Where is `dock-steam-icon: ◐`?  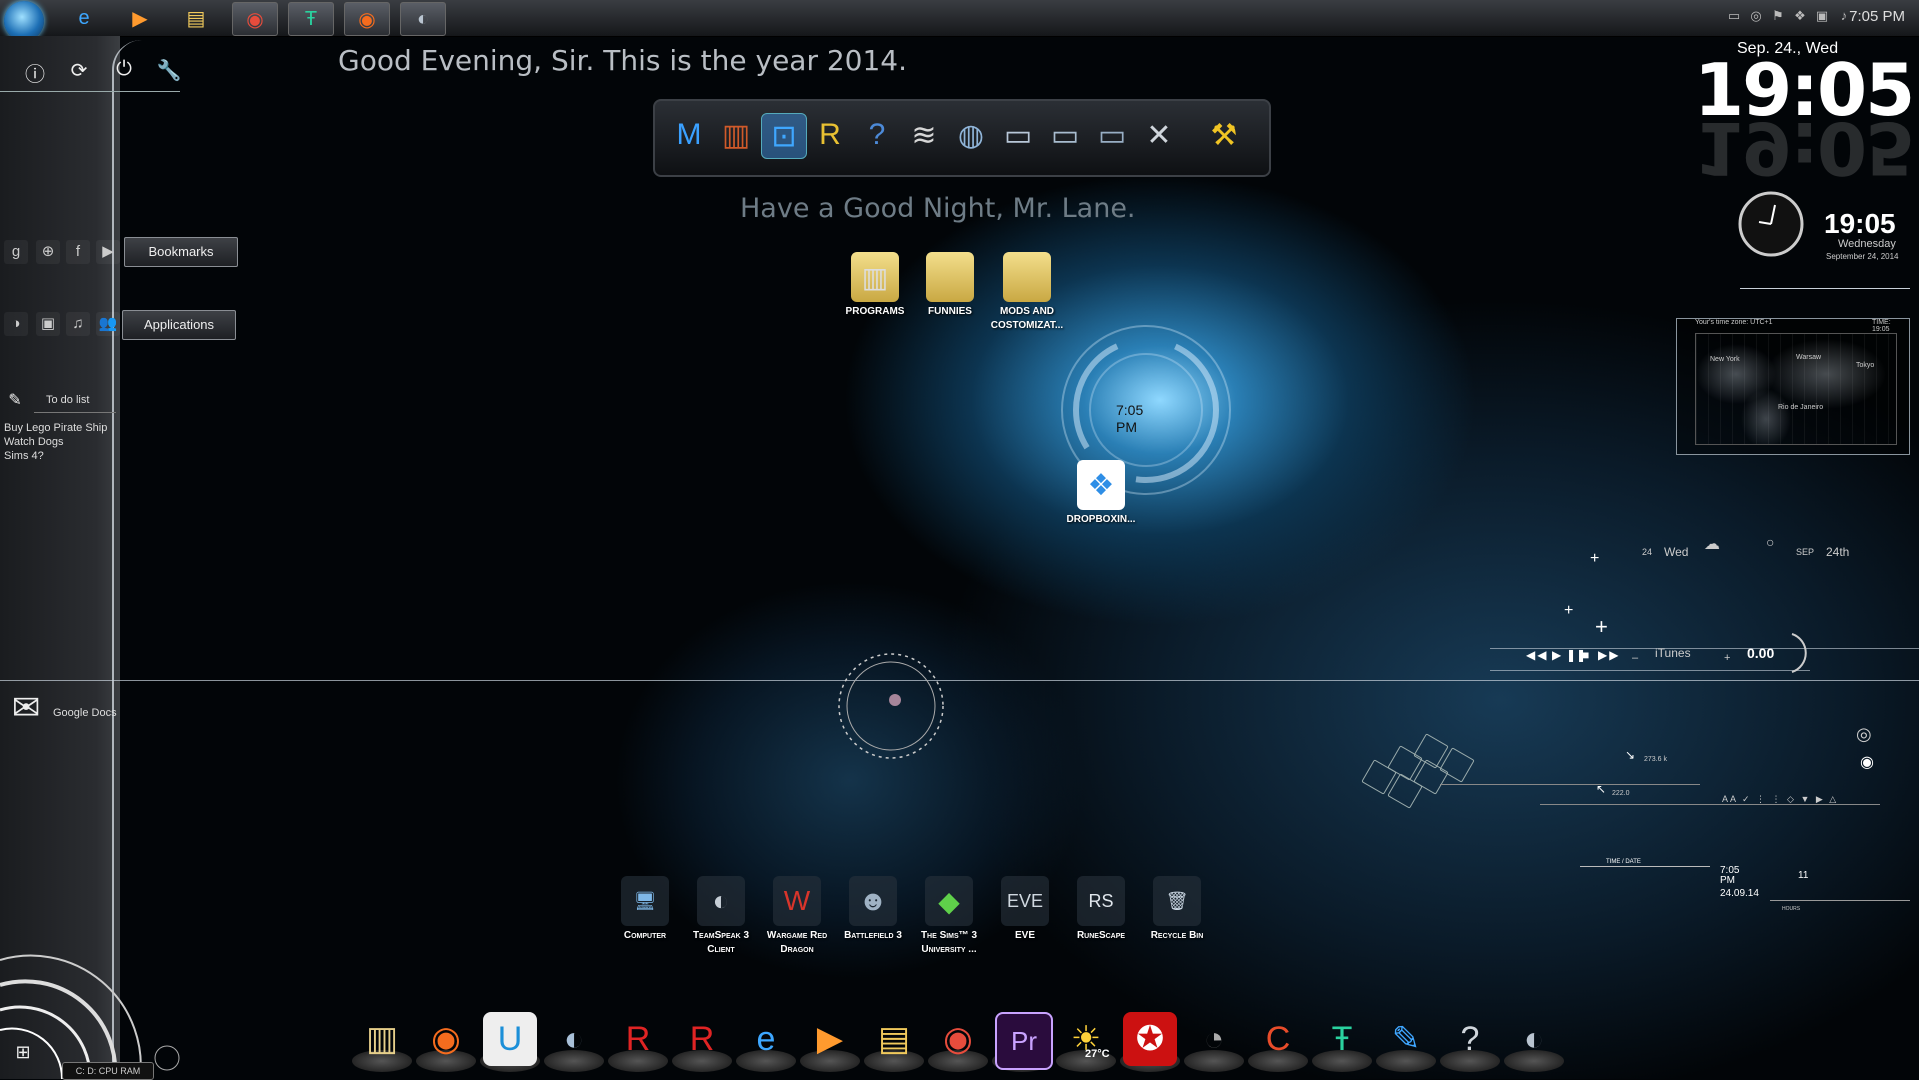
dock-steam-icon: ◐ is located at coordinates (574, 1039).